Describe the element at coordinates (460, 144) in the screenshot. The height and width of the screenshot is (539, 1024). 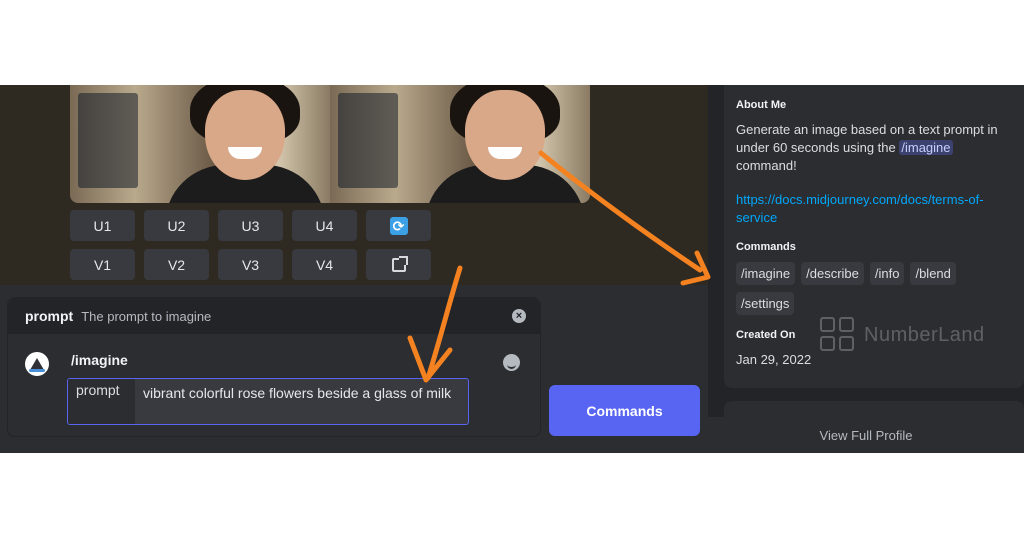
I see `generated-image-right` at that location.